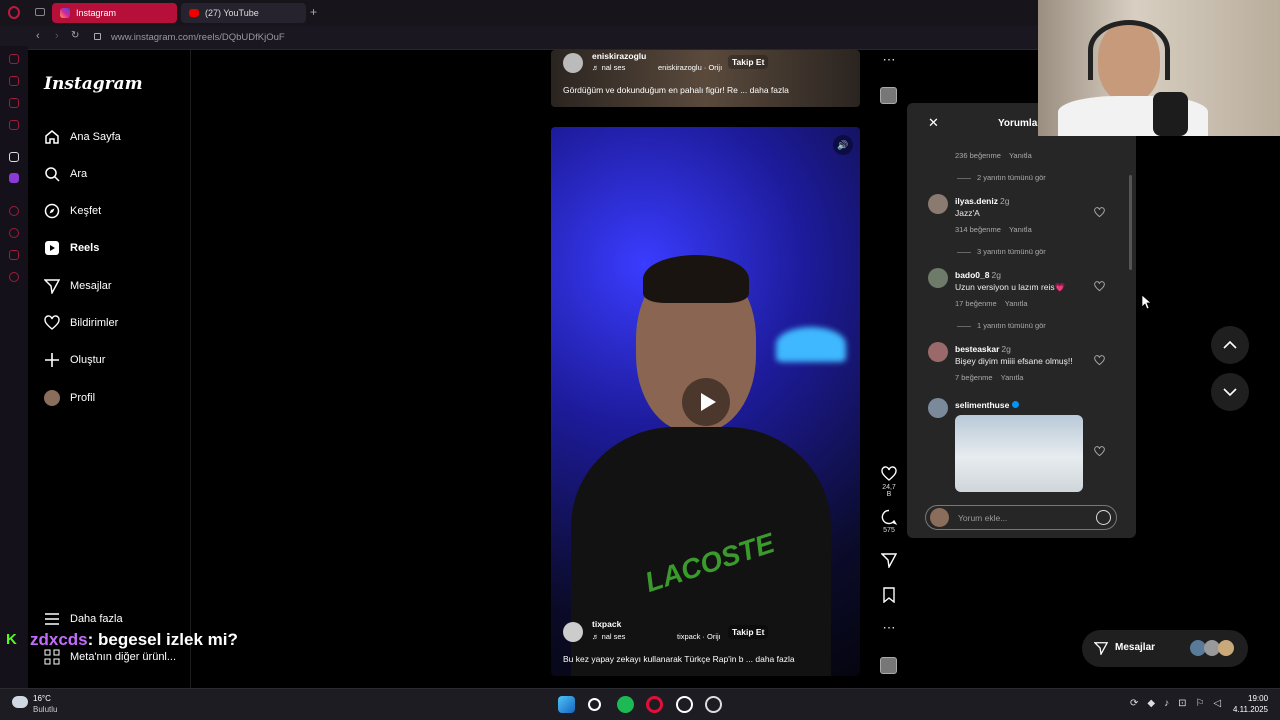 This screenshot has width=1280, height=720. I want to click on mute-icon: 🔊, so click(843, 145).